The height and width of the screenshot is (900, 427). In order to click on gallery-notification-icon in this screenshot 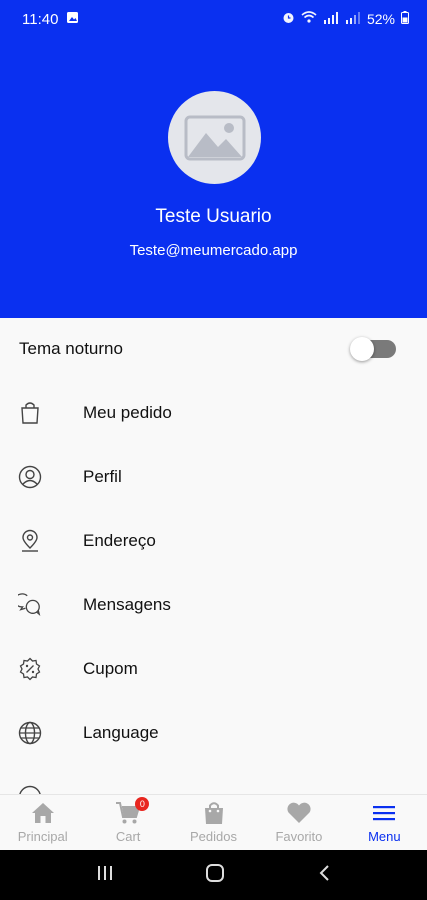, I will do `click(72, 19)`.